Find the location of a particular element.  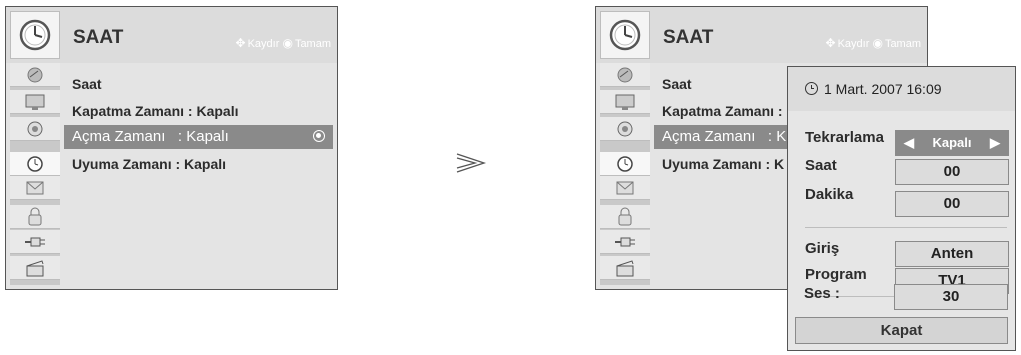

radio-selected-icon is located at coordinates (319, 136).